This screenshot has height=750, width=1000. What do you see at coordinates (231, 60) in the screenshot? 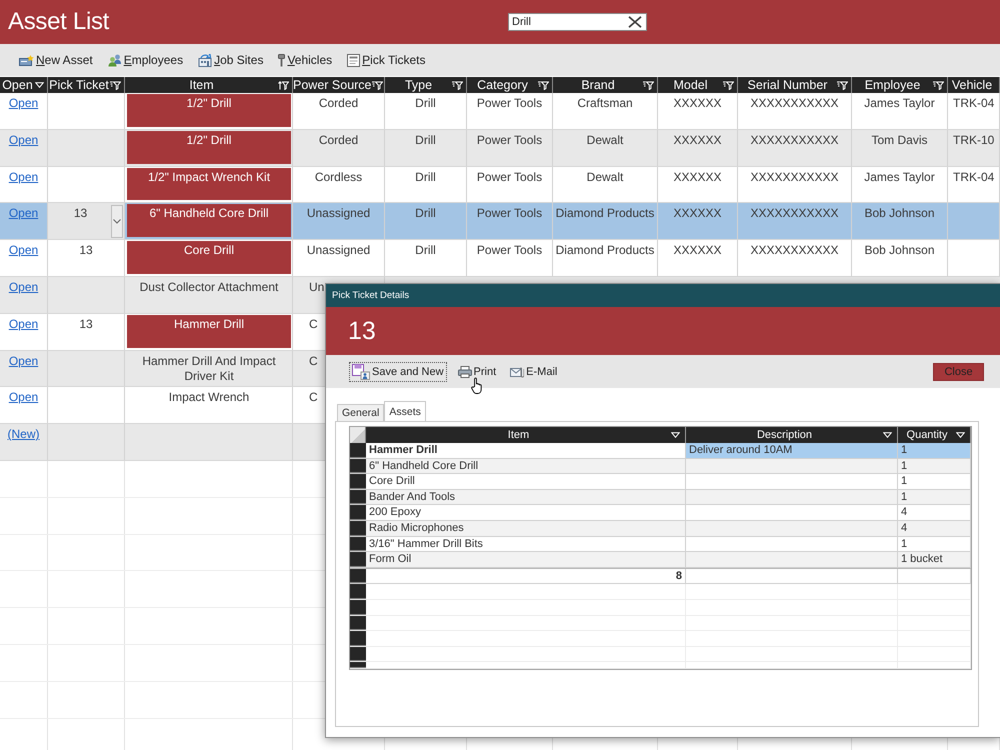
I see `toolbar-button: Job Sites` at bounding box center [231, 60].